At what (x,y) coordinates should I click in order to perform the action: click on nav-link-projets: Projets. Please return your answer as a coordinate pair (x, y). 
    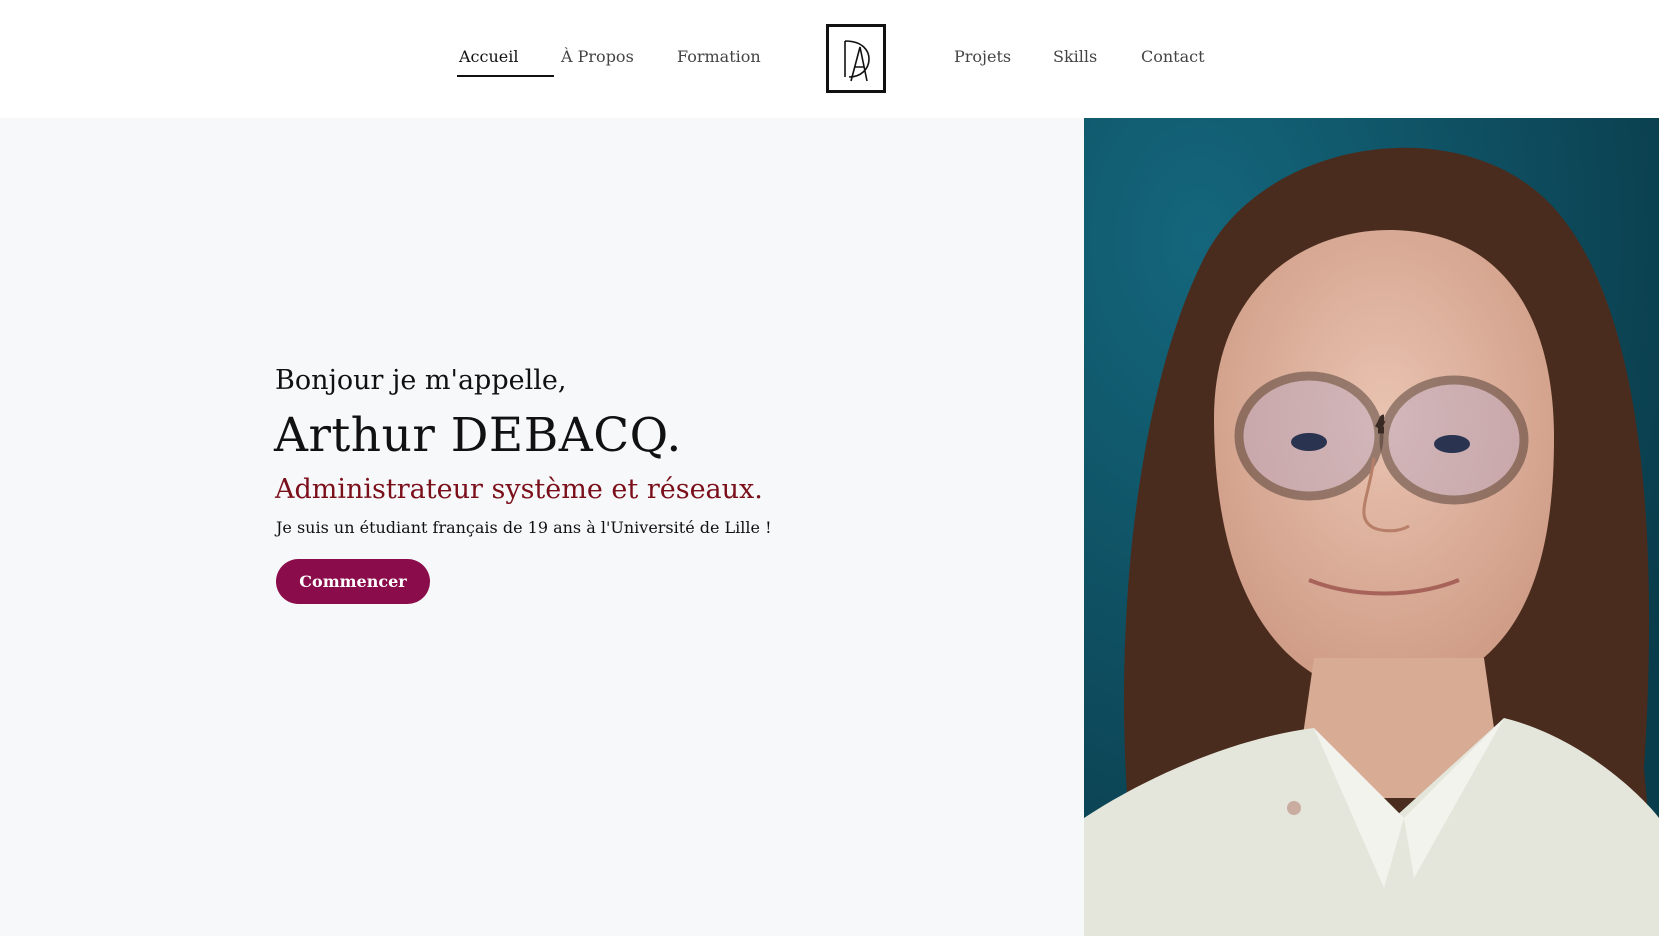
    Looking at the image, I should click on (982, 56).